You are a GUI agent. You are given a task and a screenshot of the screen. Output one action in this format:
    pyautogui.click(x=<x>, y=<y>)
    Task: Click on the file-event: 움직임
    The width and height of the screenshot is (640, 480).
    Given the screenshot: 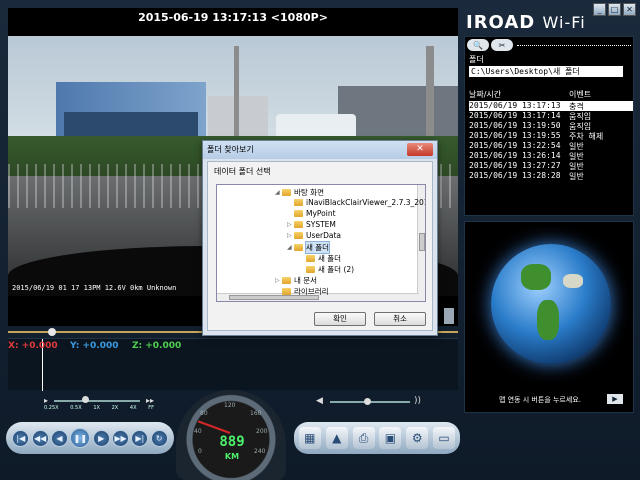 What is the action you would take?
    pyautogui.click(x=580, y=116)
    